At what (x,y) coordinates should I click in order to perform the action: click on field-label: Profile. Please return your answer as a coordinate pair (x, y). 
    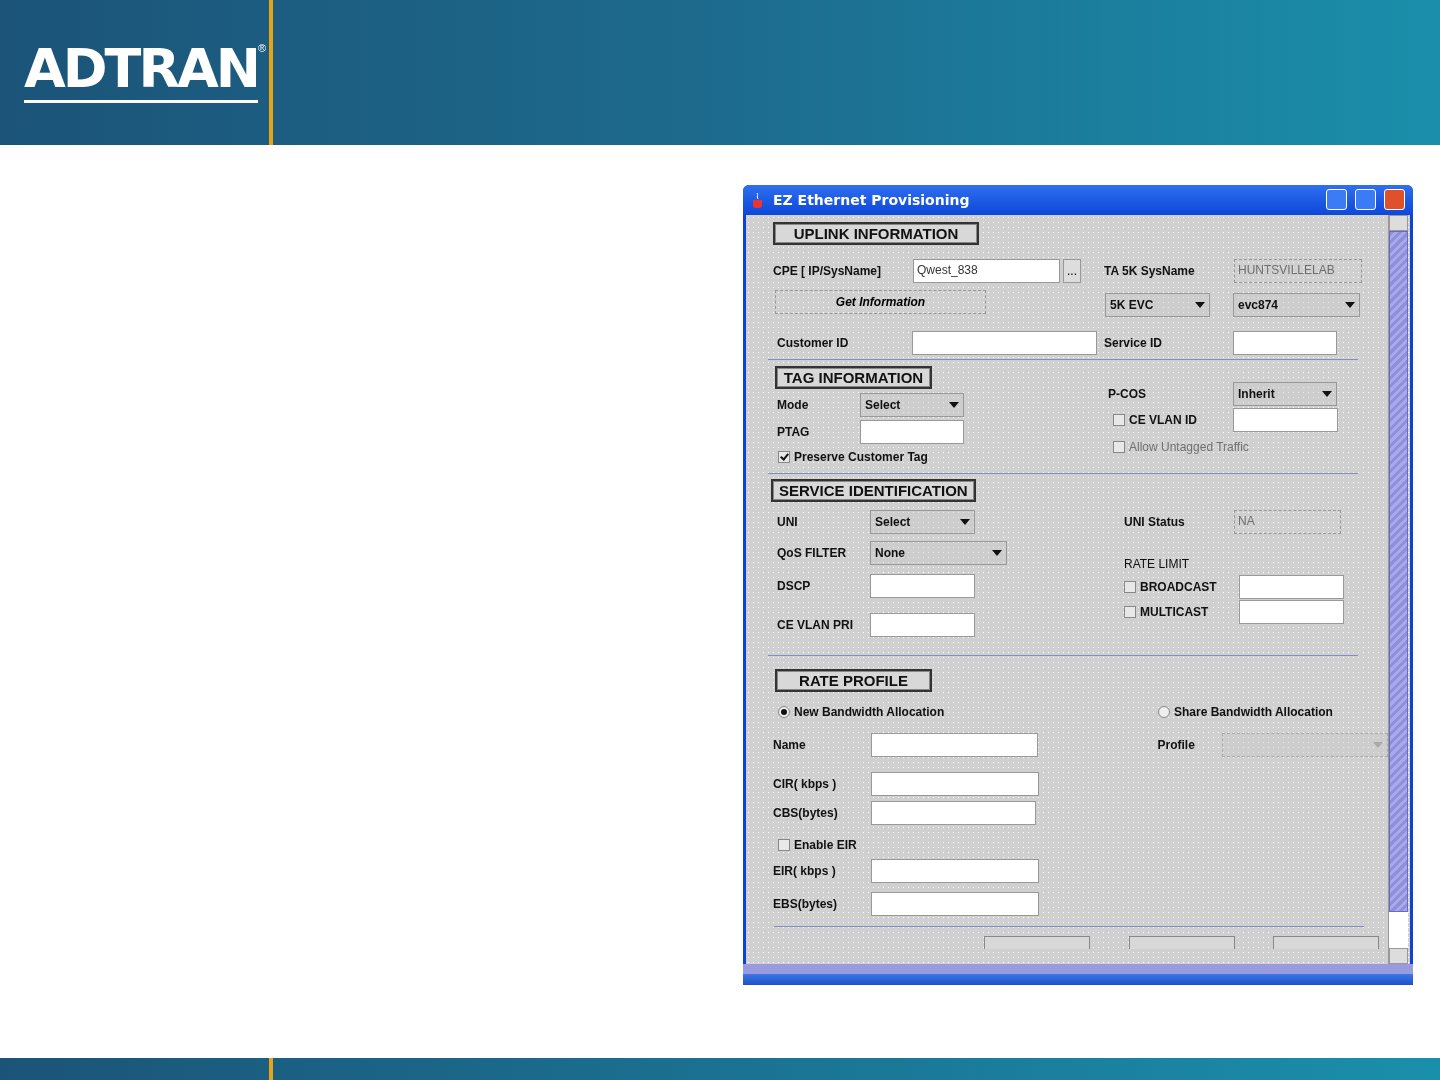
    Looking at the image, I should click on (1176, 744).